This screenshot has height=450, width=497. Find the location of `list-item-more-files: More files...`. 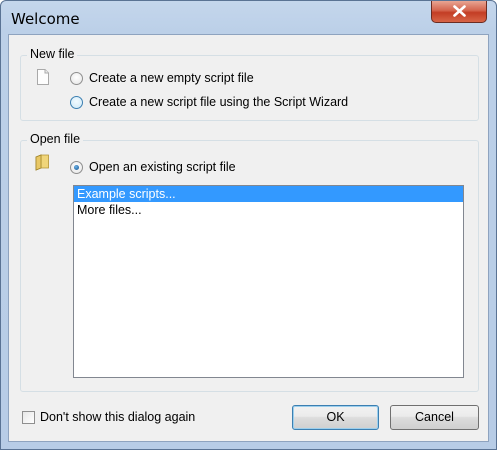

list-item-more-files: More files... is located at coordinates (268, 210).